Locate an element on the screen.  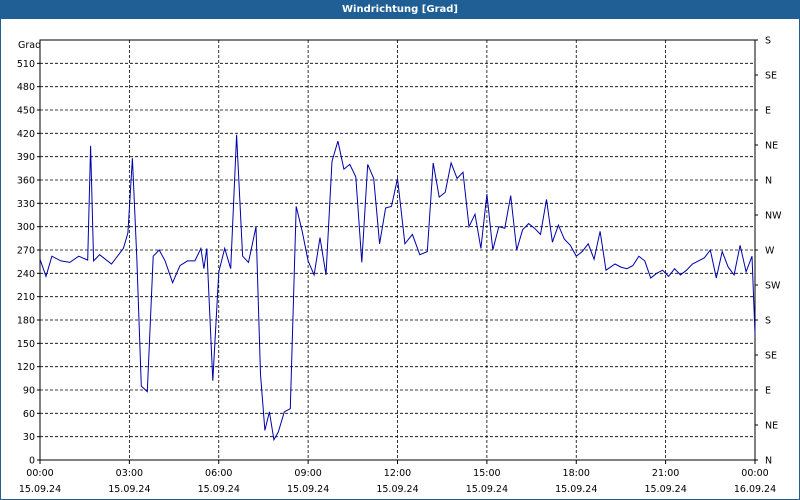
x-tick-time-label: 12:00 is located at coordinates (397, 473).